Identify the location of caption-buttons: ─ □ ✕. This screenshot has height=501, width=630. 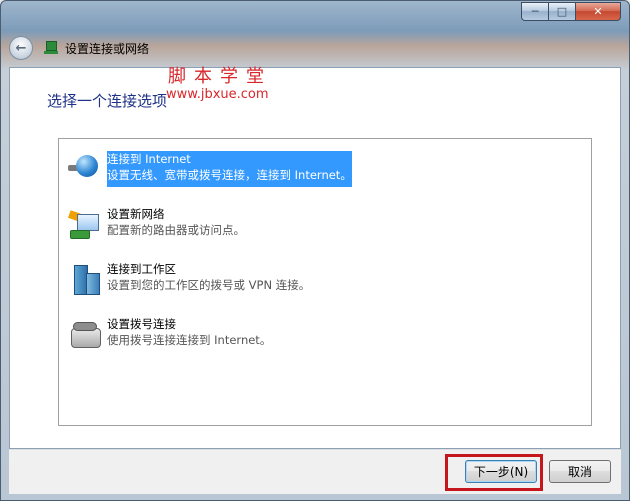
(571, 11).